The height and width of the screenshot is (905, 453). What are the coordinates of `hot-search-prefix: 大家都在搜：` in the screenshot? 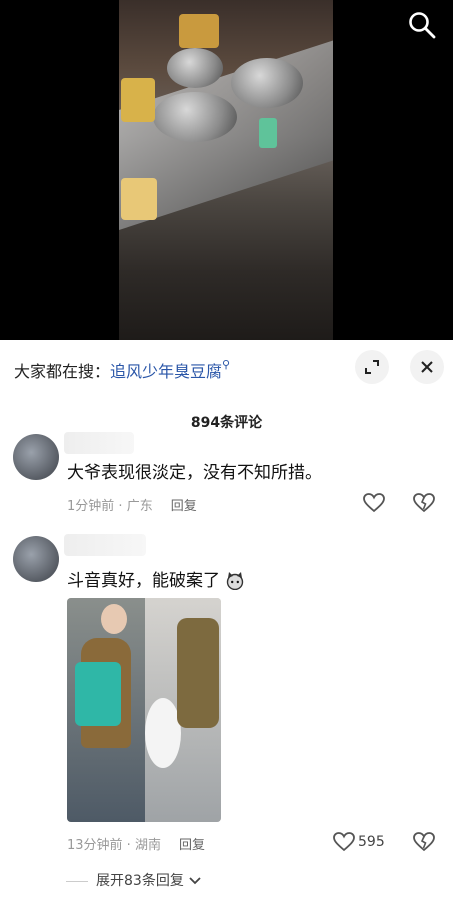 It's located at (62, 371).